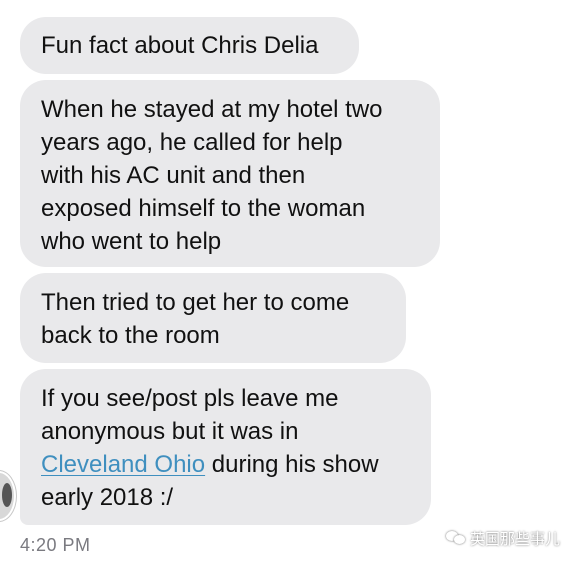 The width and height of the screenshot is (572, 563). Describe the element at coordinates (456, 538) in the screenshot. I see `wechat-icon` at that location.